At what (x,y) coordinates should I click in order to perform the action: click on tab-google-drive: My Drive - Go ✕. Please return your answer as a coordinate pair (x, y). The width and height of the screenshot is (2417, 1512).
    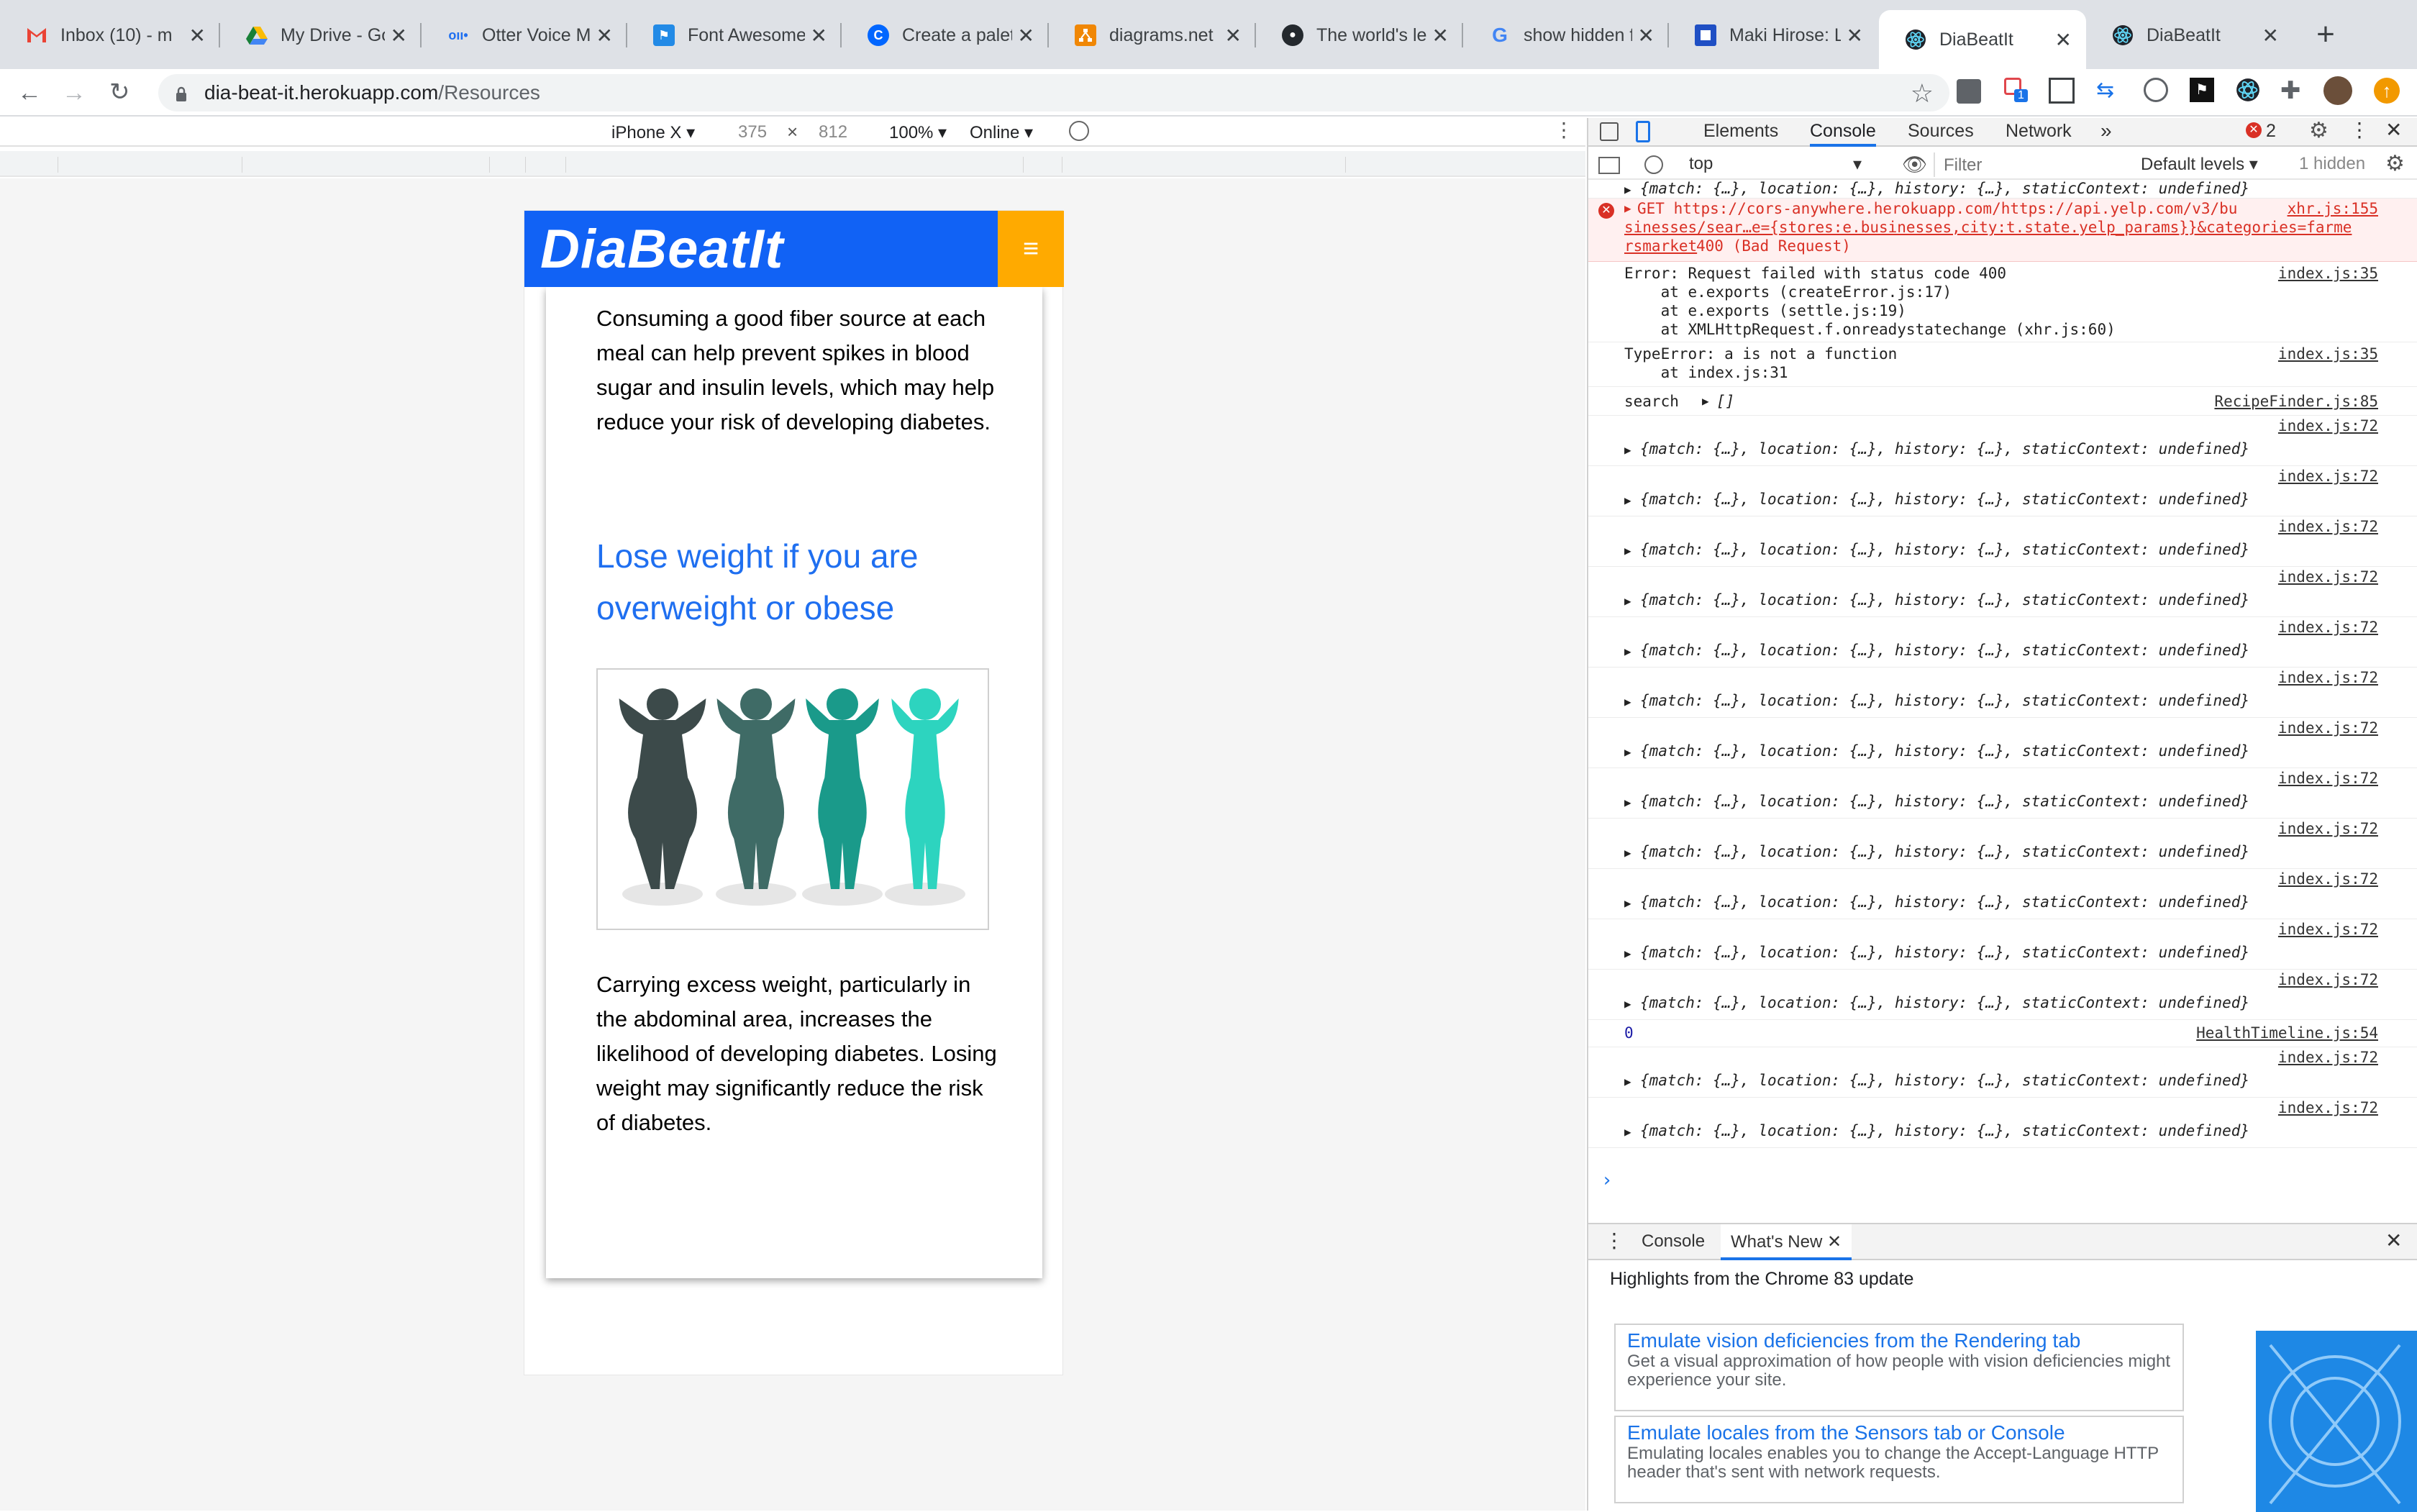
    Looking at the image, I should click on (321, 35).